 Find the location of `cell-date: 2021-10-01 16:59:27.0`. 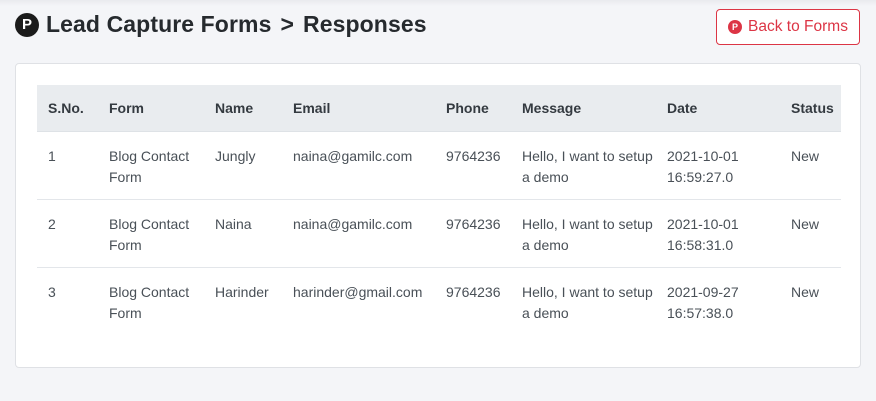

cell-date: 2021-10-01 16:59:27.0 is located at coordinates (718, 165).